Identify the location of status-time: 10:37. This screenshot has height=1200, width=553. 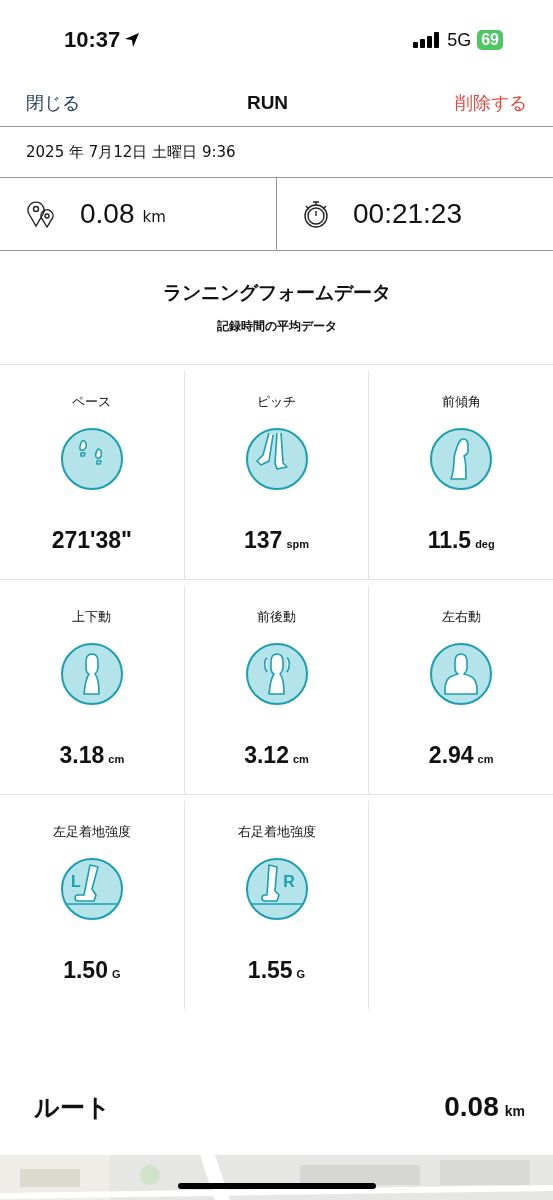
(92, 40).